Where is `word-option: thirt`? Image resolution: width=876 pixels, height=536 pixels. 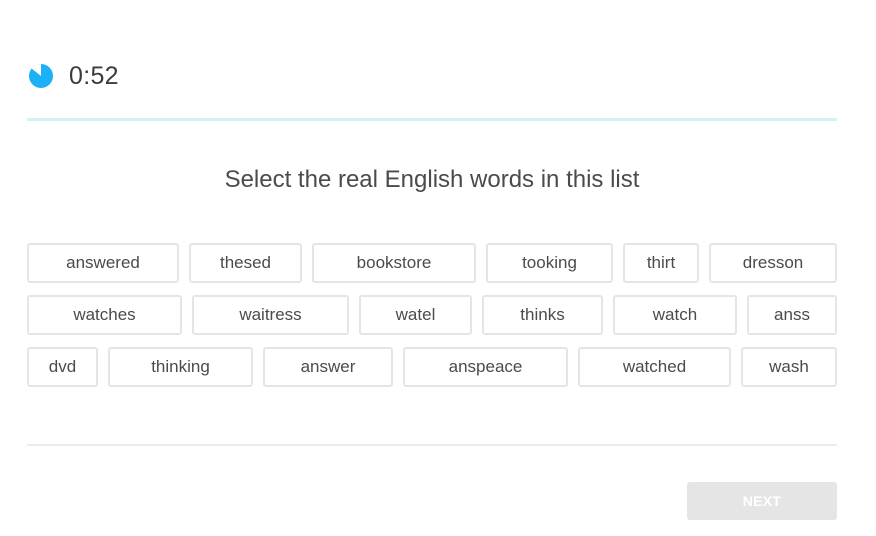 word-option: thirt is located at coordinates (661, 263).